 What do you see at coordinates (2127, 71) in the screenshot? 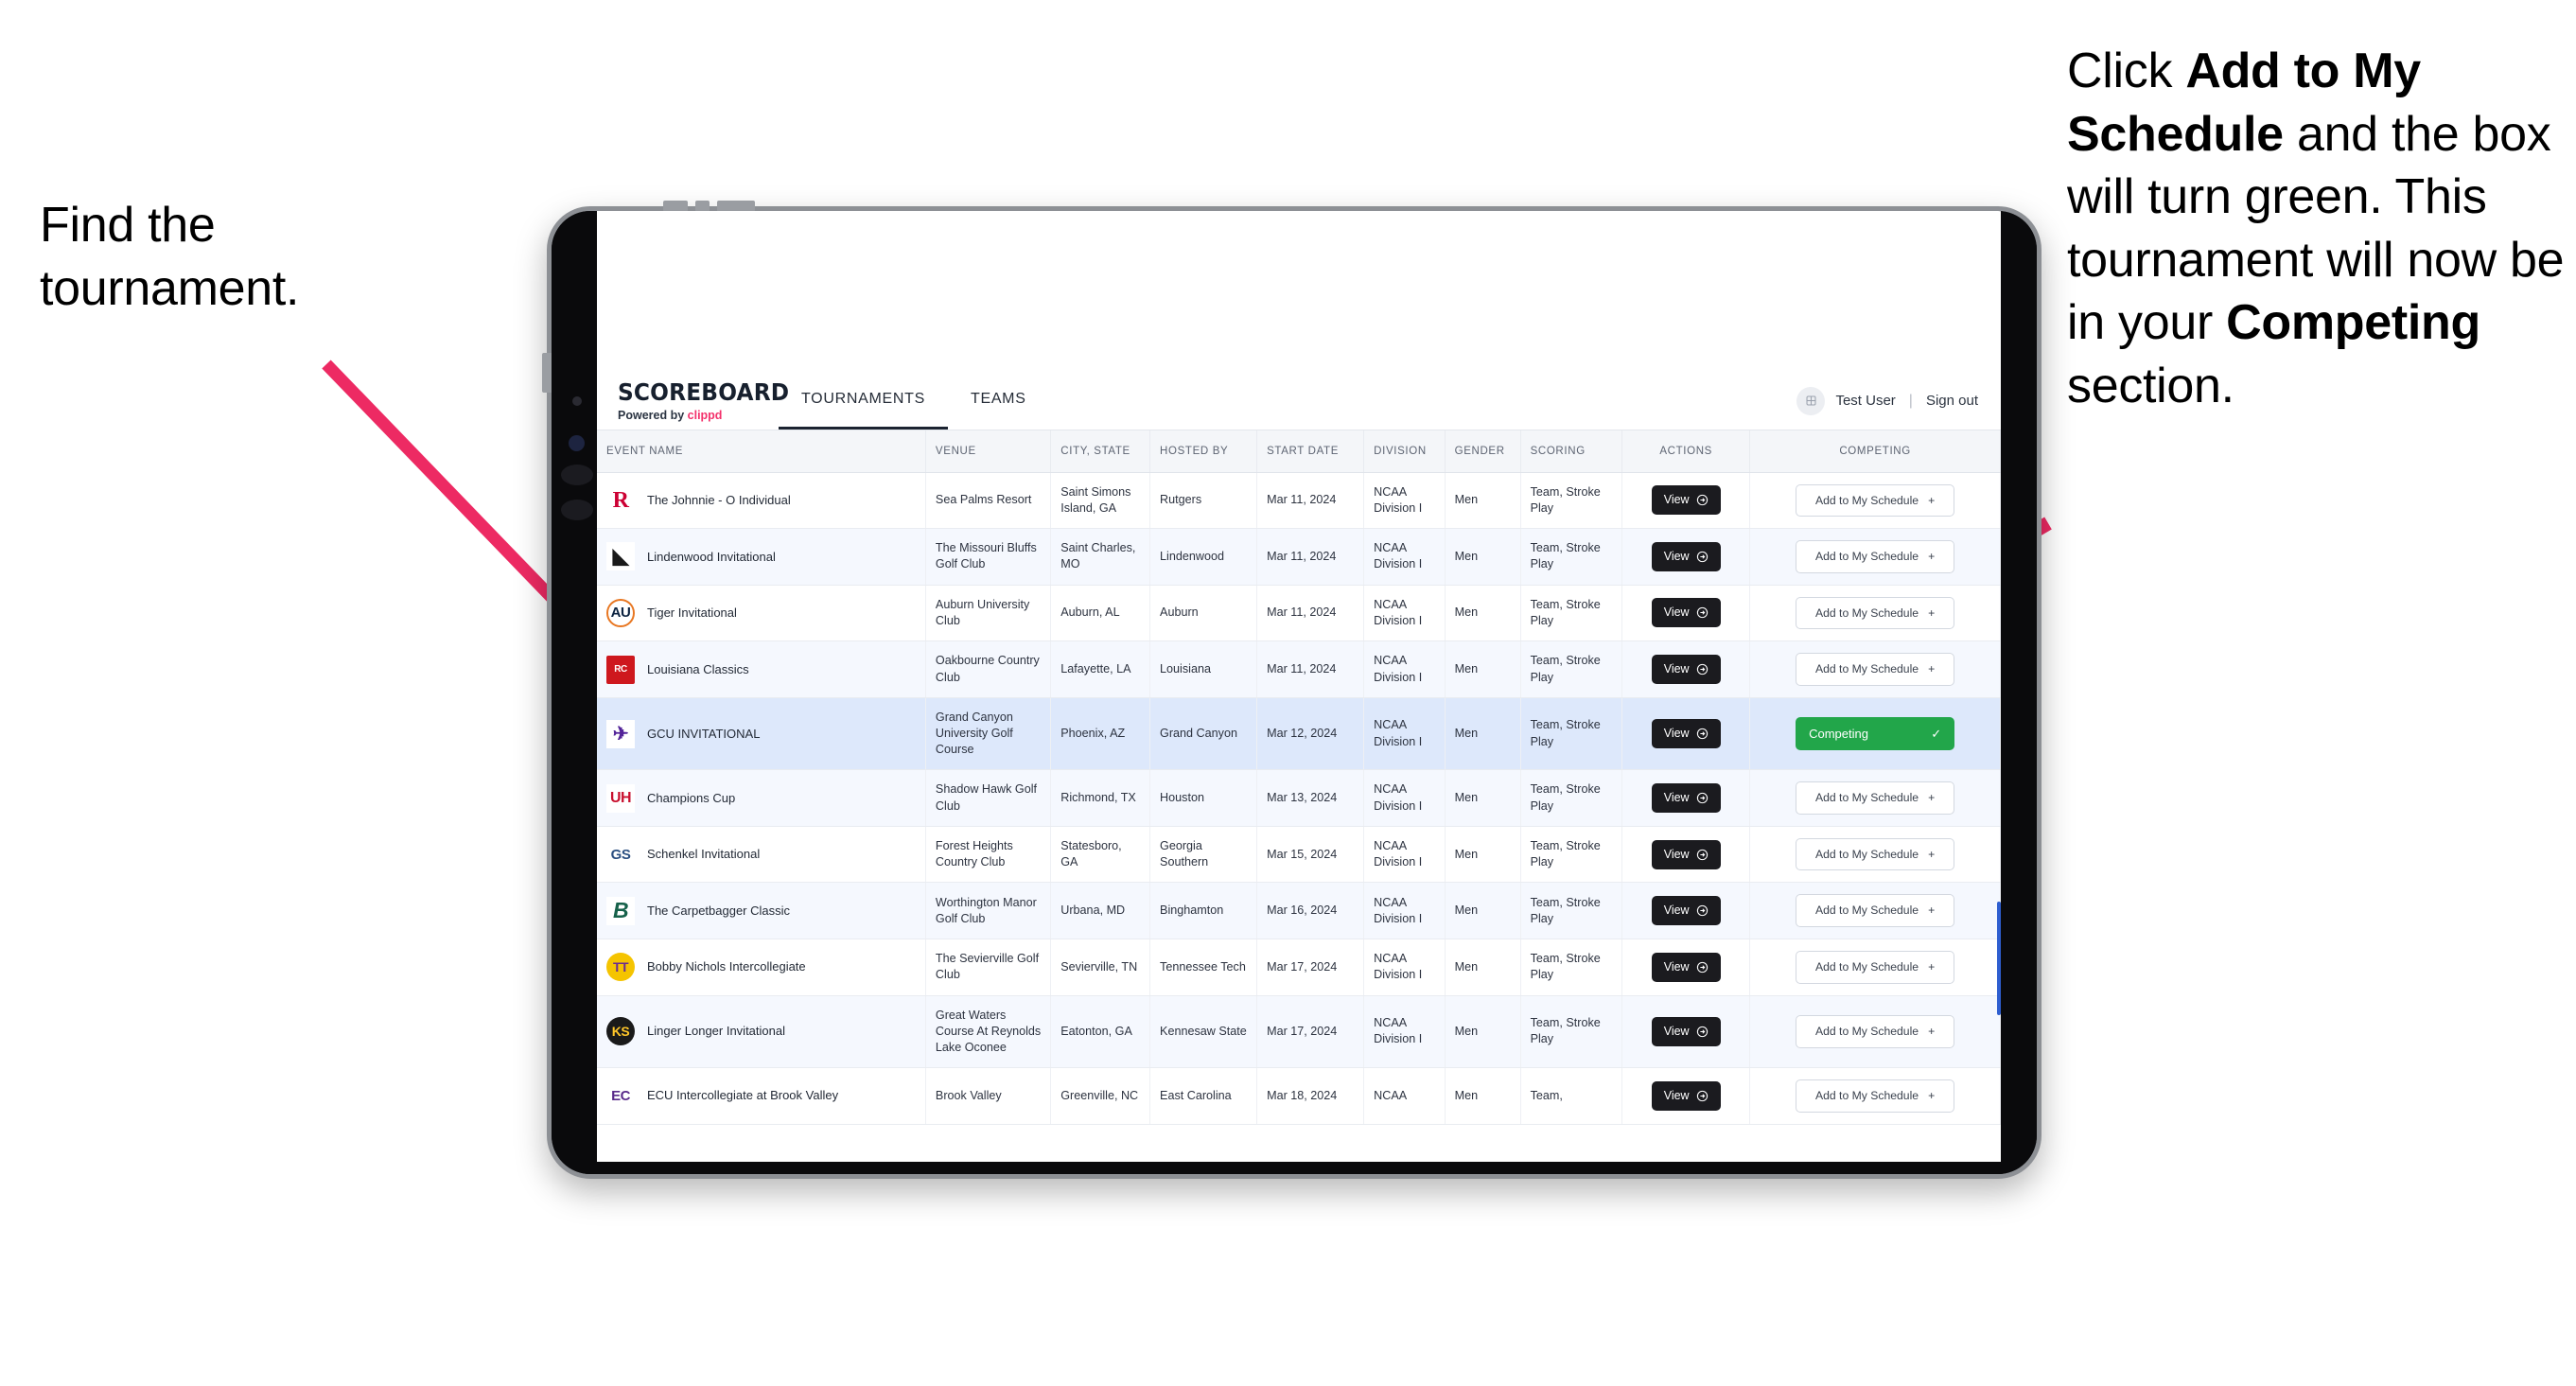
I see `annotation-text: Click` at bounding box center [2127, 71].